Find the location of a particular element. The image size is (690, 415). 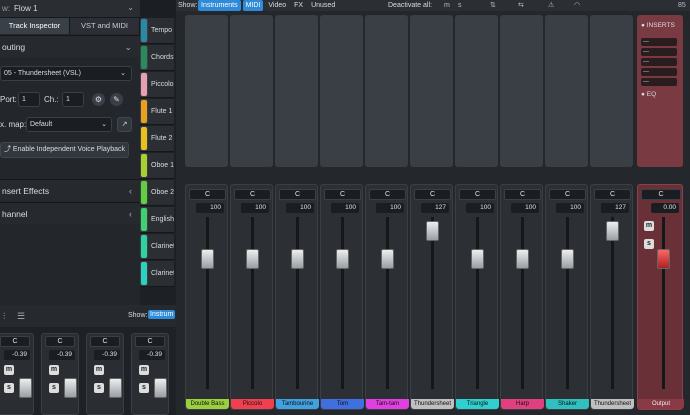

insert-effects-section-header: nsert Effects ‹ is located at coordinates (70, 190).